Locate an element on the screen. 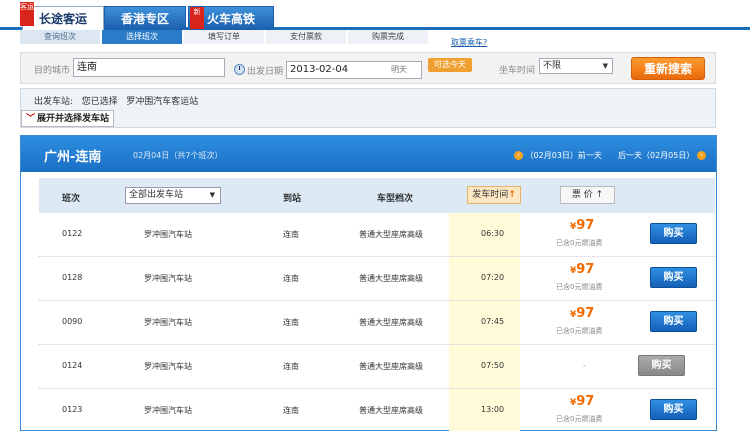 Image resolution: width=750 pixels, height=431 pixels. station-label: 出发车站: is located at coordinates (54, 102).